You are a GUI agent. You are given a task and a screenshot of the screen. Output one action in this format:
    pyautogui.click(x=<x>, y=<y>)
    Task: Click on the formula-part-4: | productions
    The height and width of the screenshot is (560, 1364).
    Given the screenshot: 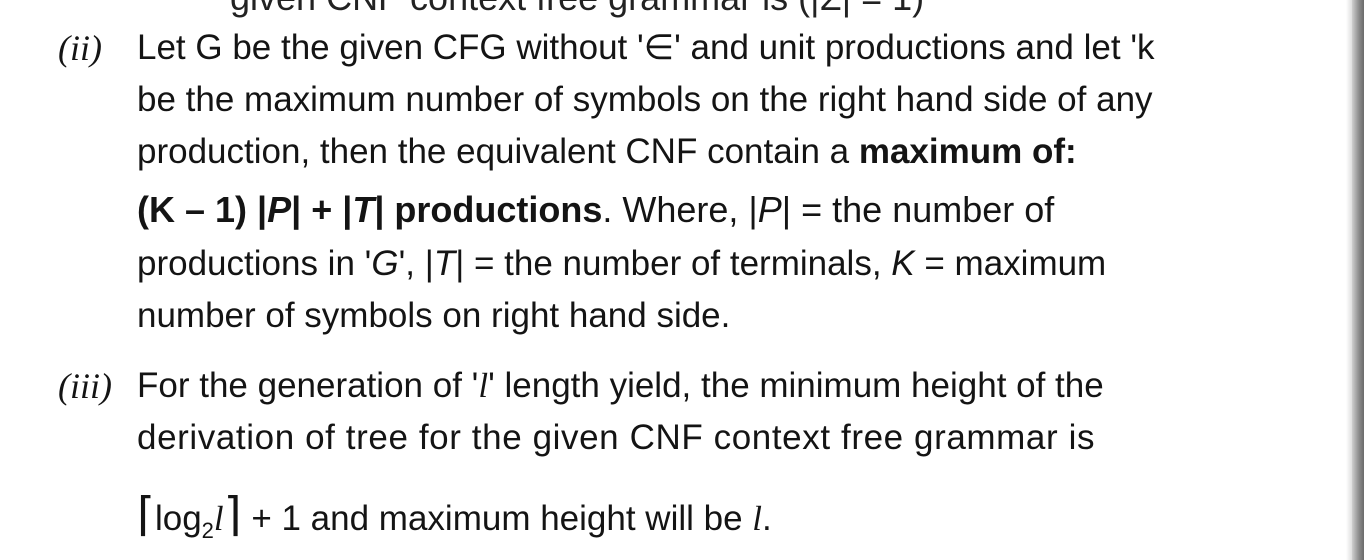 What is the action you would take?
    pyautogui.click(x=488, y=209)
    